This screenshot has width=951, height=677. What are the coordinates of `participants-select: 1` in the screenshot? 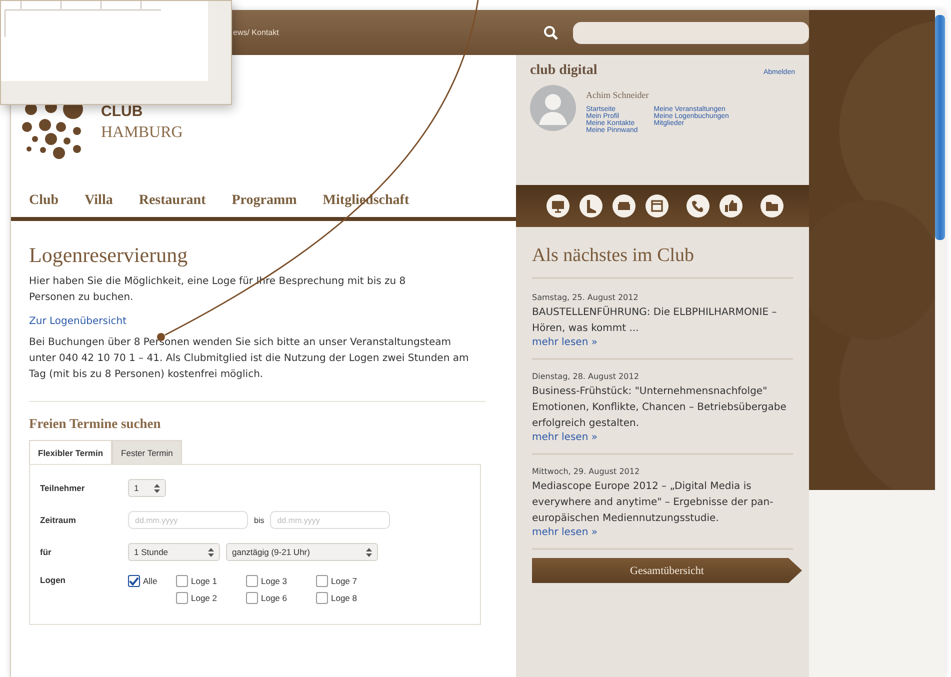 It's located at (147, 488).